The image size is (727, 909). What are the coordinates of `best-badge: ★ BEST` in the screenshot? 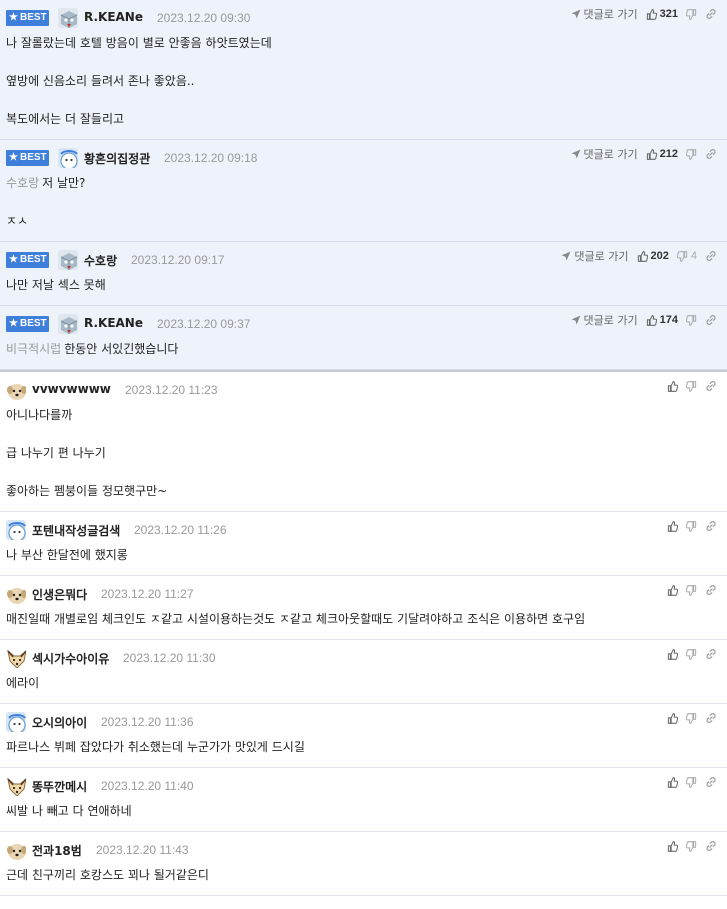 It's located at (27, 18).